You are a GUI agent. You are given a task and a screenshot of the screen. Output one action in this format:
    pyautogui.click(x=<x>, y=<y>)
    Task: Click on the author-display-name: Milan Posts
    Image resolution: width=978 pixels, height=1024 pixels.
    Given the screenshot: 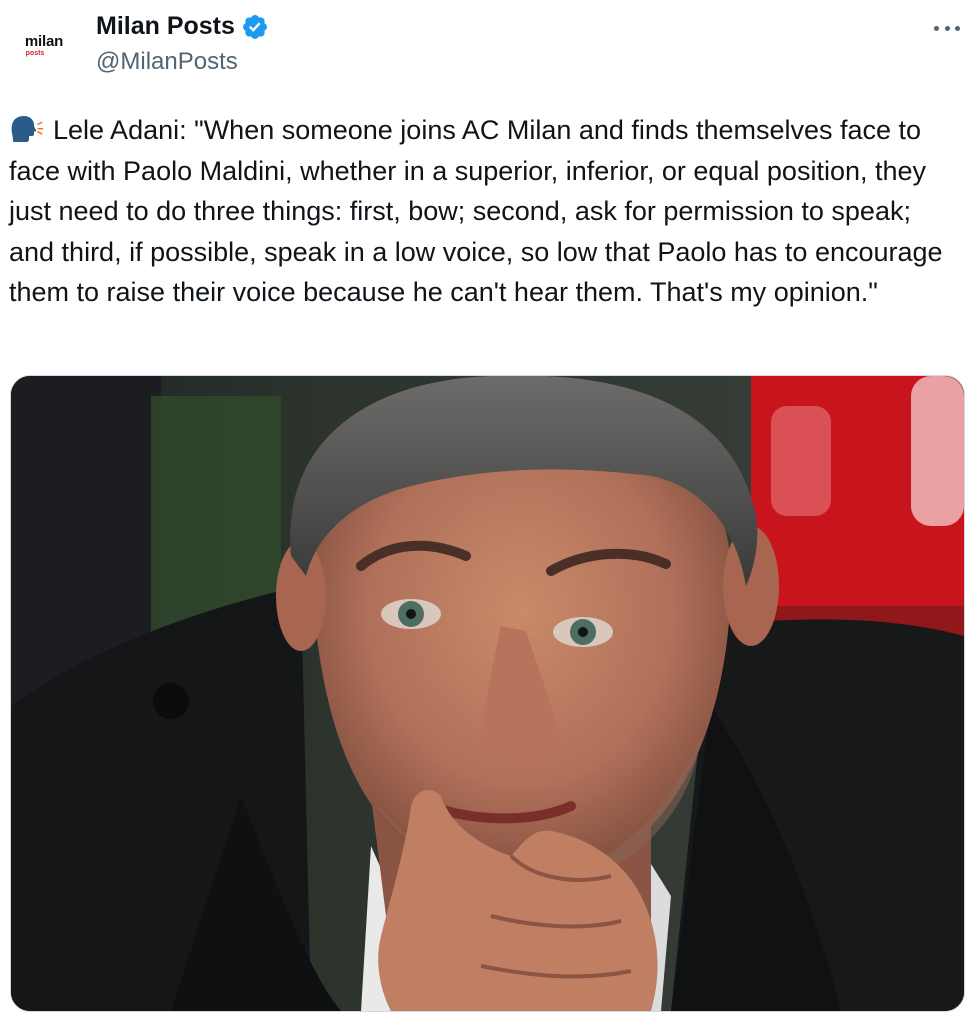 What is the action you would take?
    pyautogui.click(x=165, y=26)
    